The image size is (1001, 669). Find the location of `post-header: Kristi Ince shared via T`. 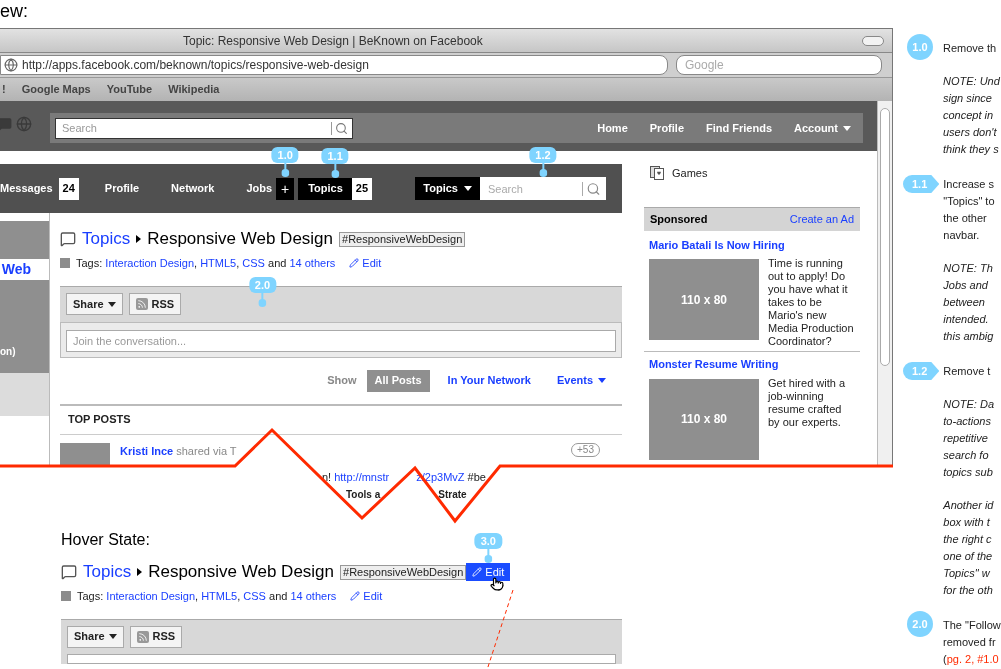

post-header: Kristi Ince shared via T is located at coordinates (178, 451).